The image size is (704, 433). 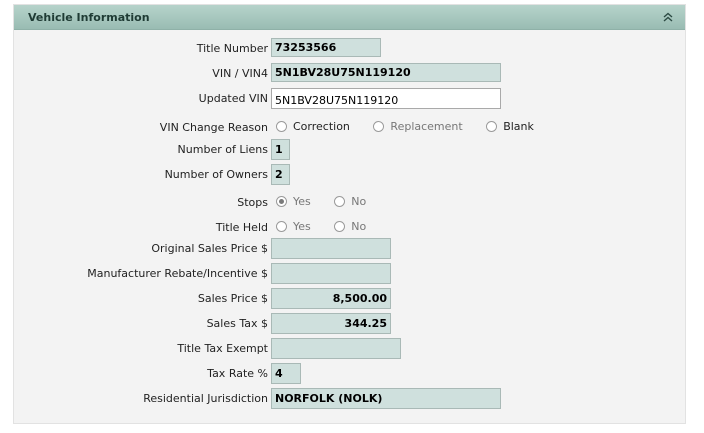 I want to click on row-title-tax-exempt: Title Tax Exempt, so click(x=349, y=349).